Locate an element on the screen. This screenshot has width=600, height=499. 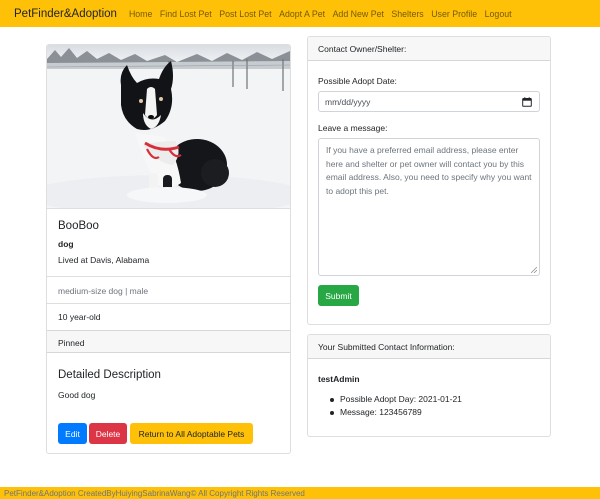
list-item: Message: 123456789 is located at coordinates (396, 412).